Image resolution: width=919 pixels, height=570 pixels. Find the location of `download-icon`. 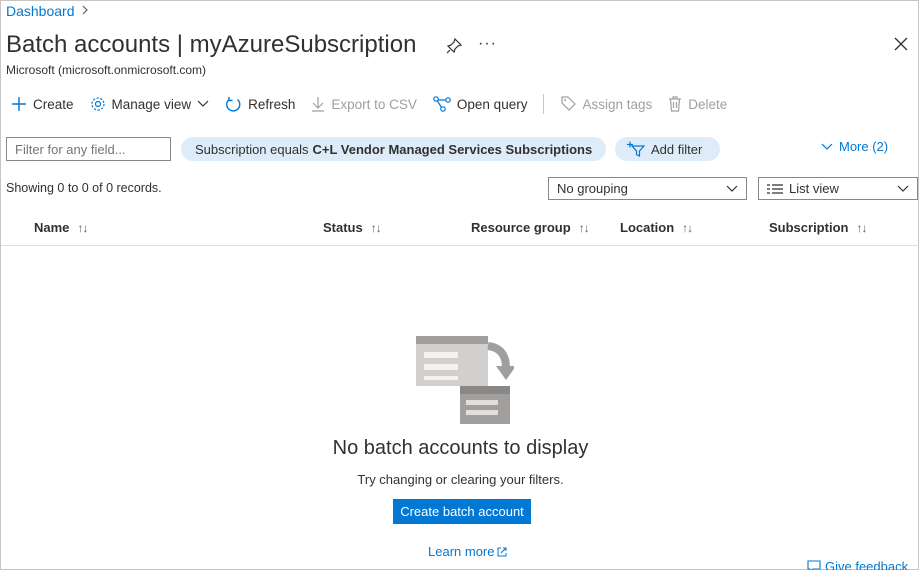

download-icon is located at coordinates (318, 104).